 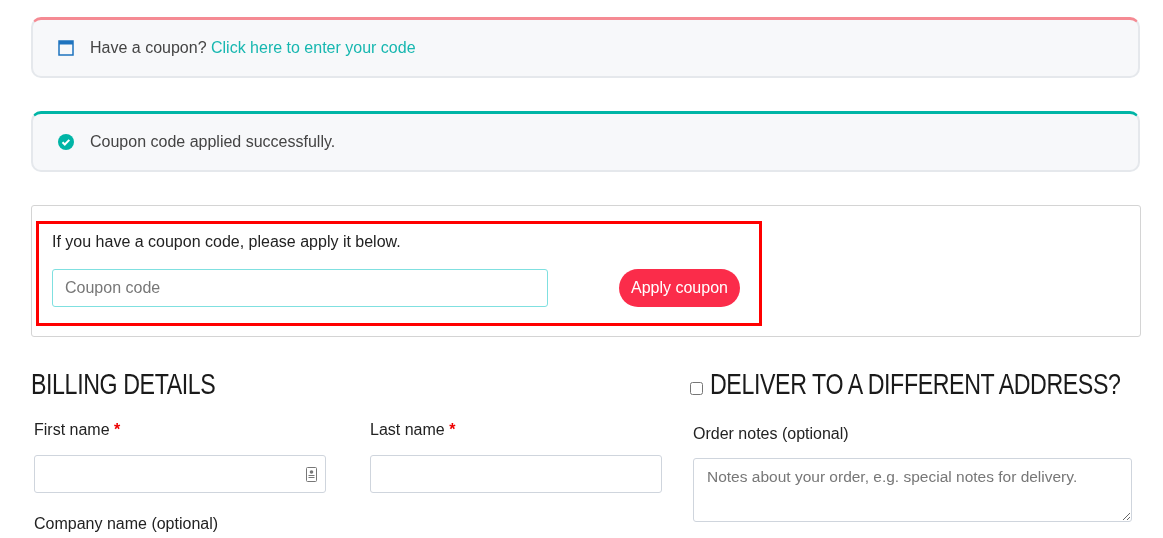 I want to click on window-icon, so click(x=66, y=48).